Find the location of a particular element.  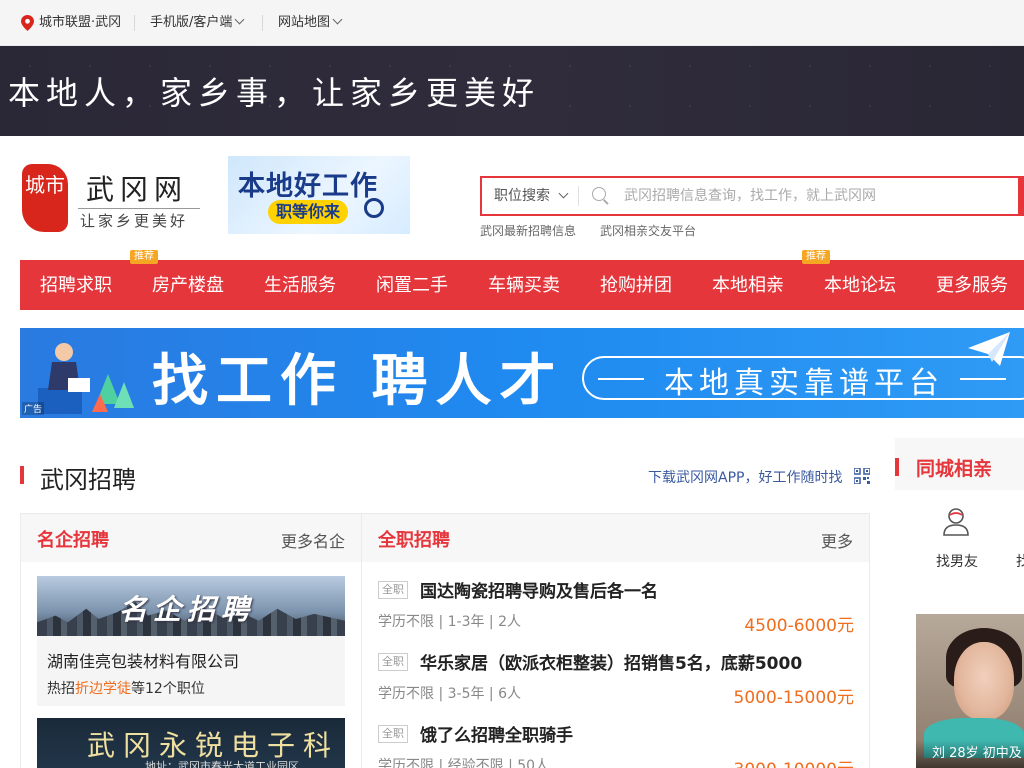

more-jobs-link: 更多 is located at coordinates (837, 540).